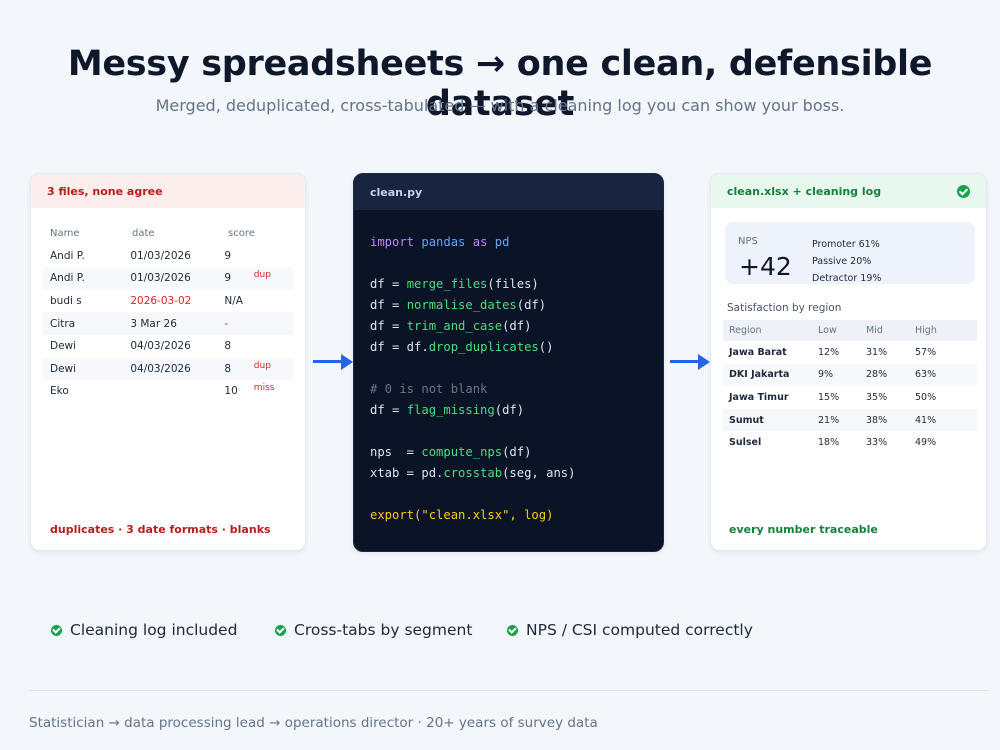  What do you see at coordinates (746, 420) in the screenshot?
I see `cell-region: Sumut` at bounding box center [746, 420].